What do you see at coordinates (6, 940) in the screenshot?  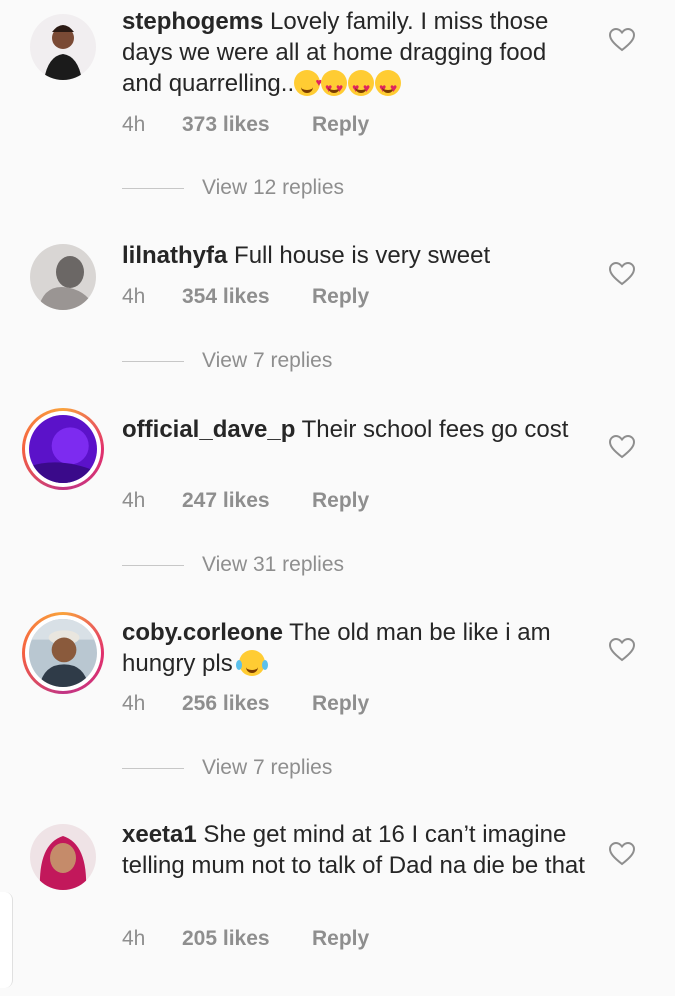 I see `side-panel-edge` at bounding box center [6, 940].